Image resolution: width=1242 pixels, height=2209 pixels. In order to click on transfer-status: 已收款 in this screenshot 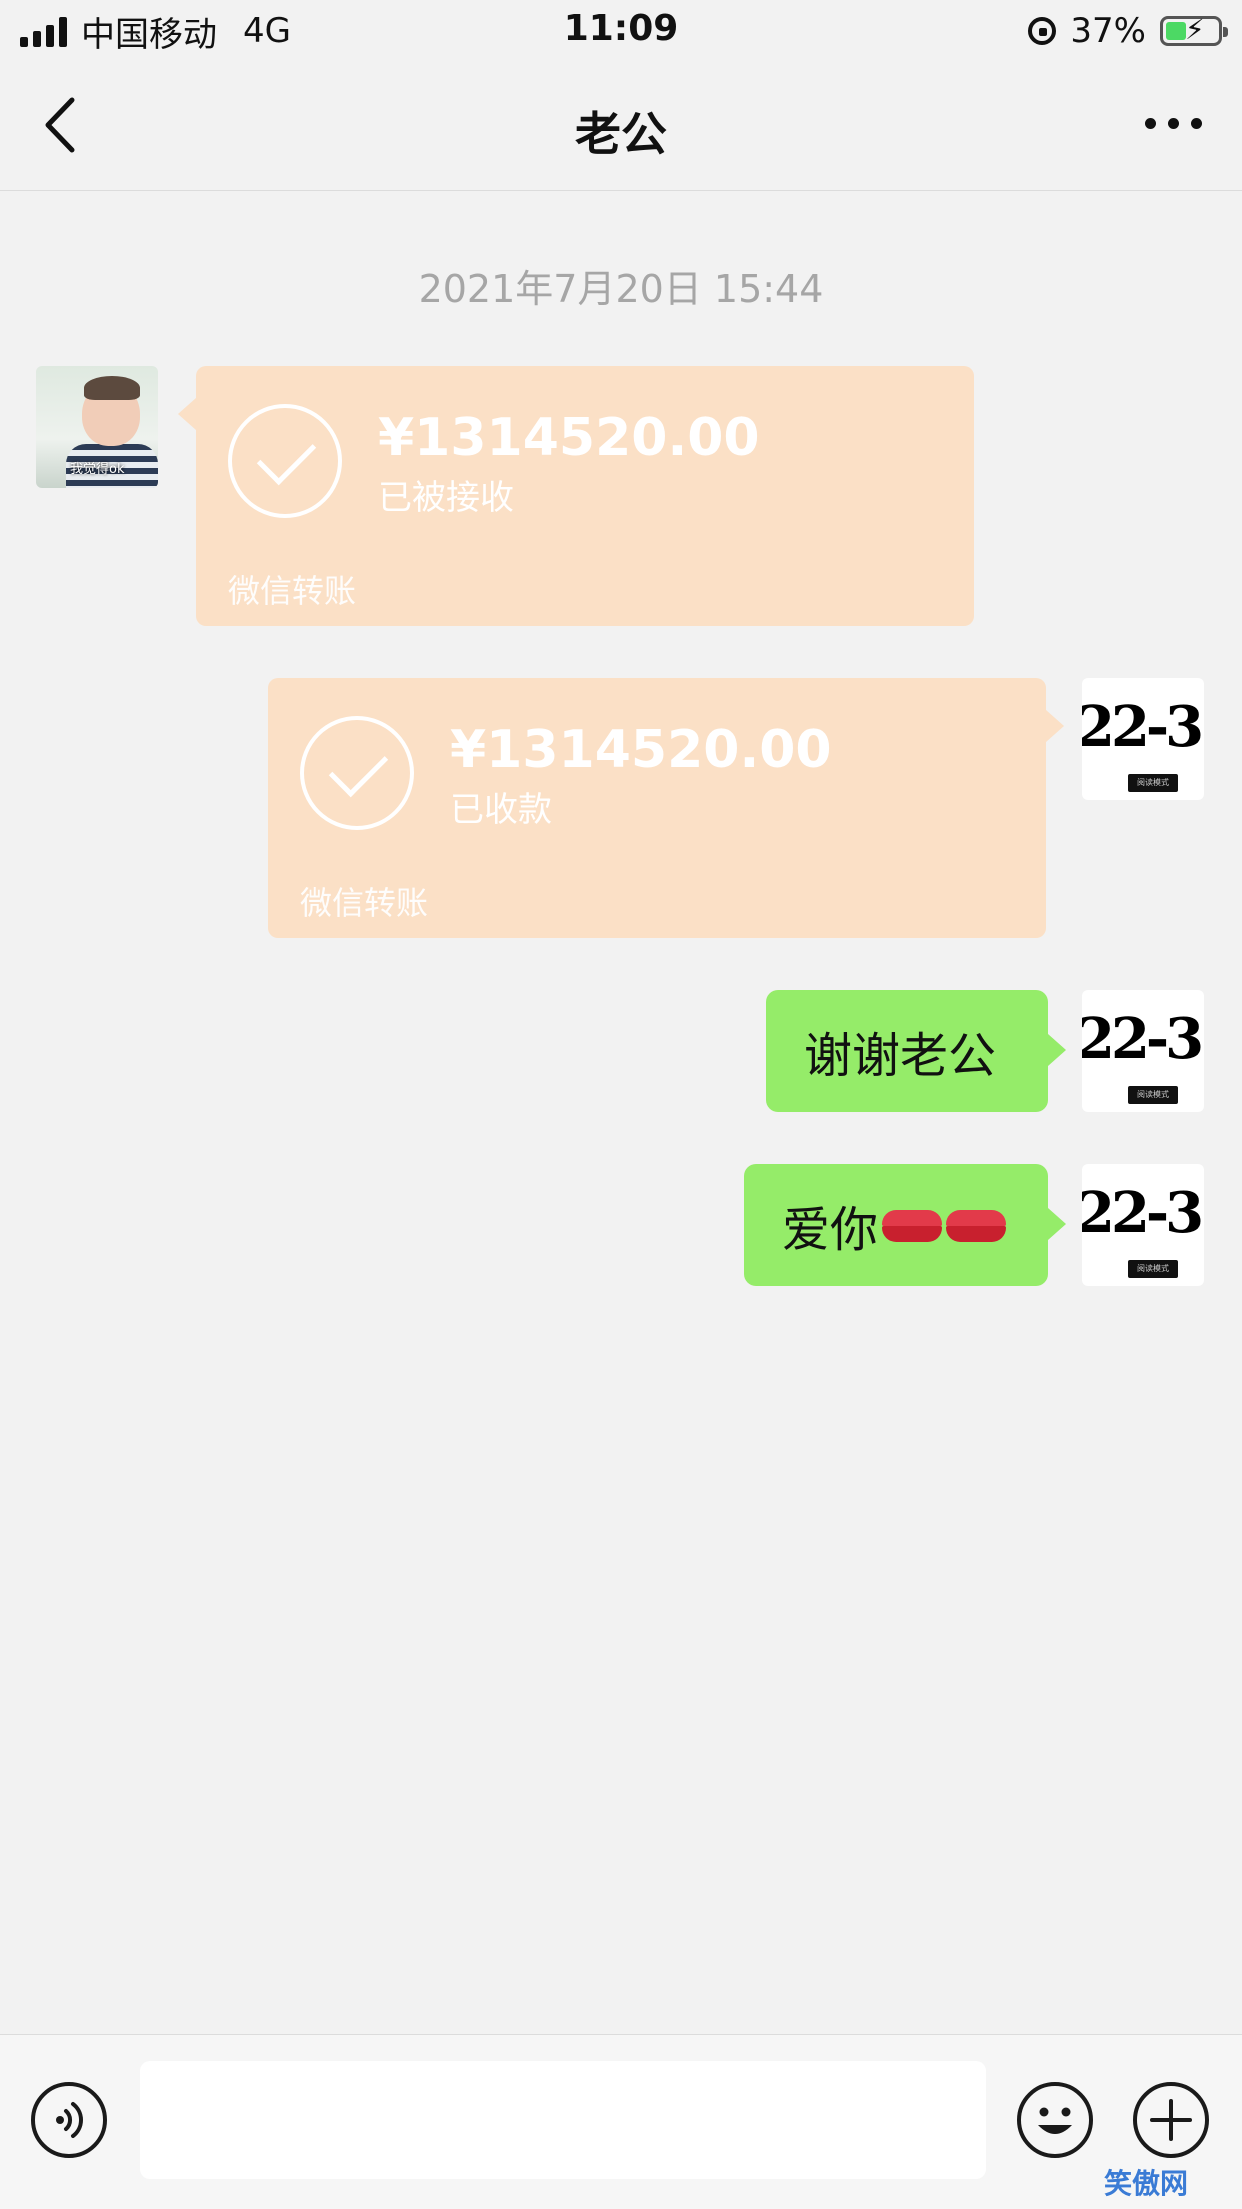, I will do `click(501, 810)`.